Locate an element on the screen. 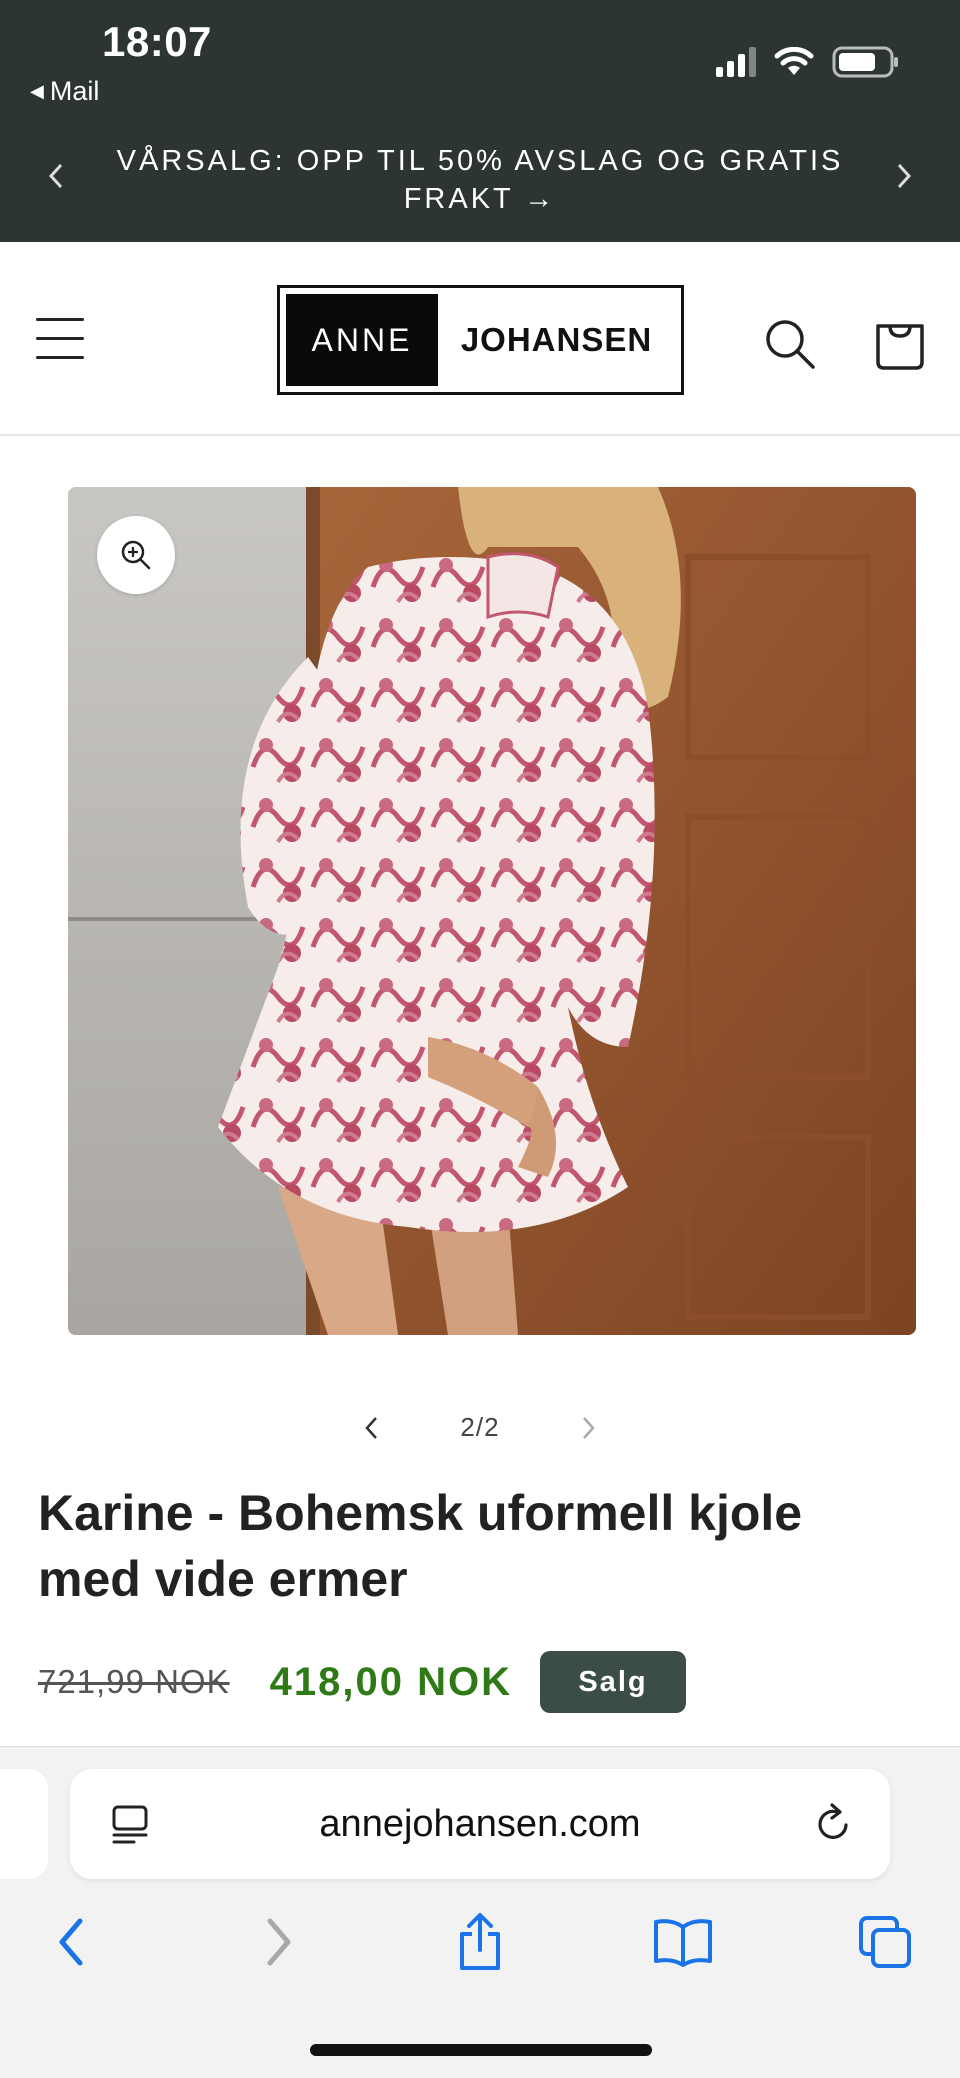  book-icon is located at coordinates (683, 1943).